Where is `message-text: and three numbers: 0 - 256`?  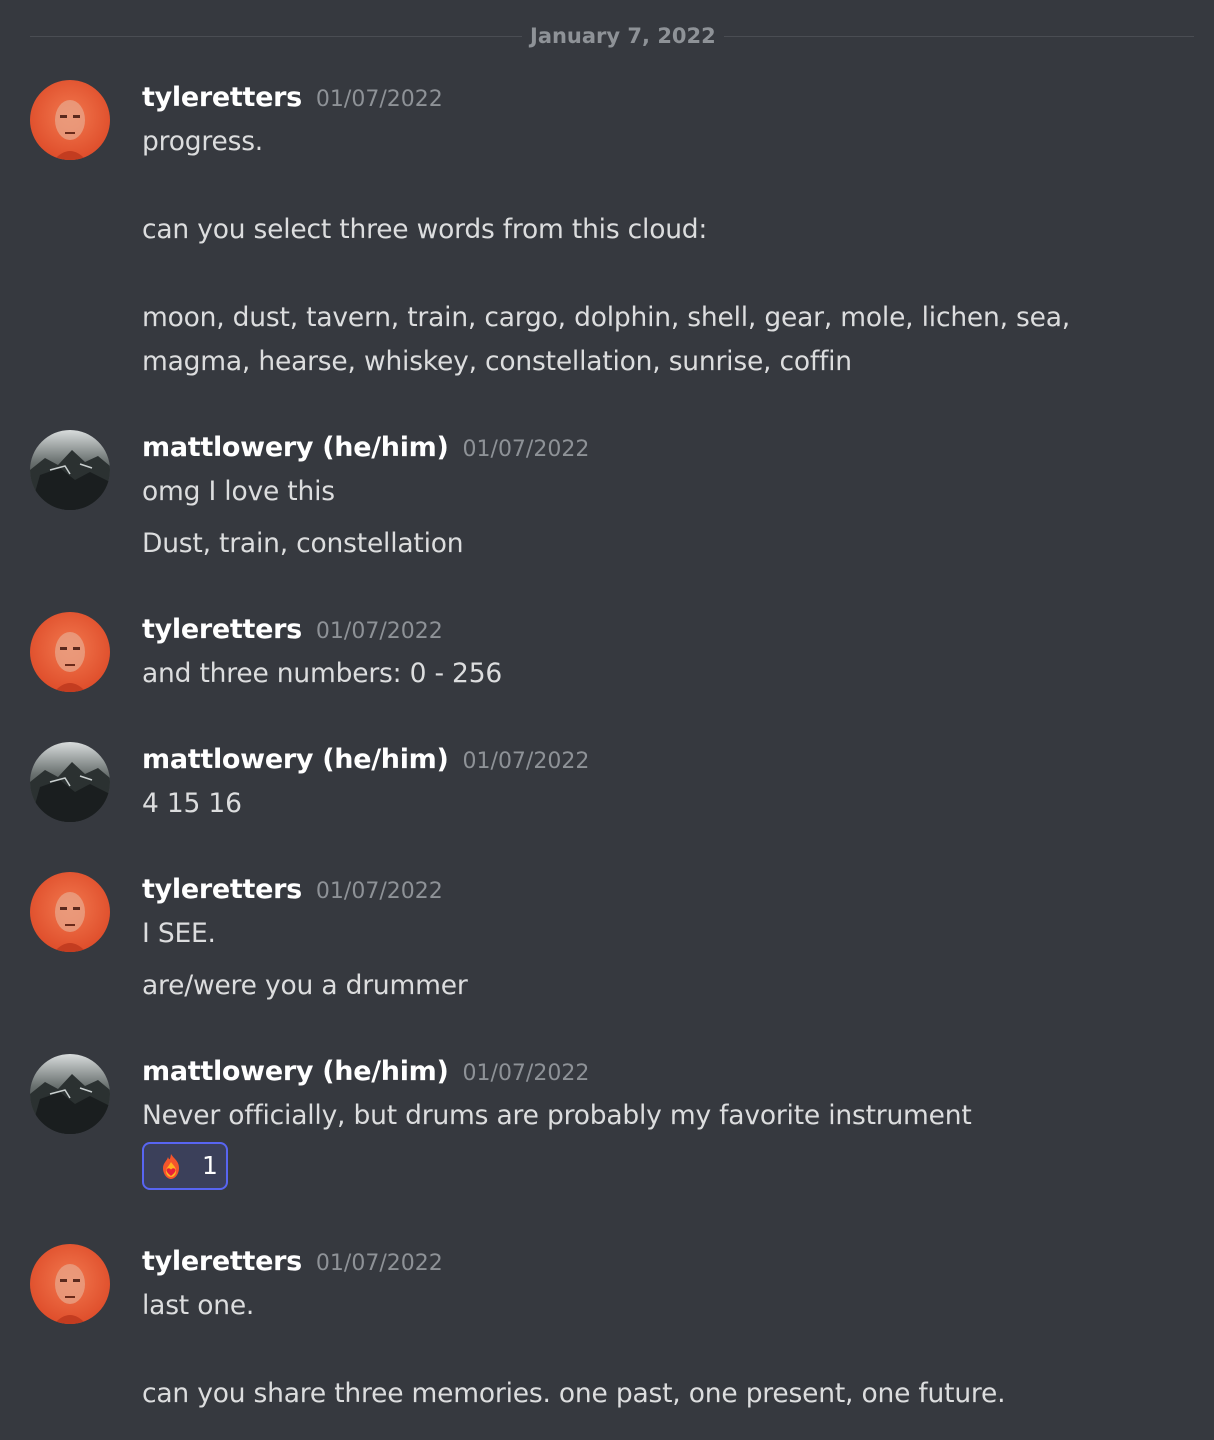 message-text: and three numbers: 0 - 256 is located at coordinates (322, 673).